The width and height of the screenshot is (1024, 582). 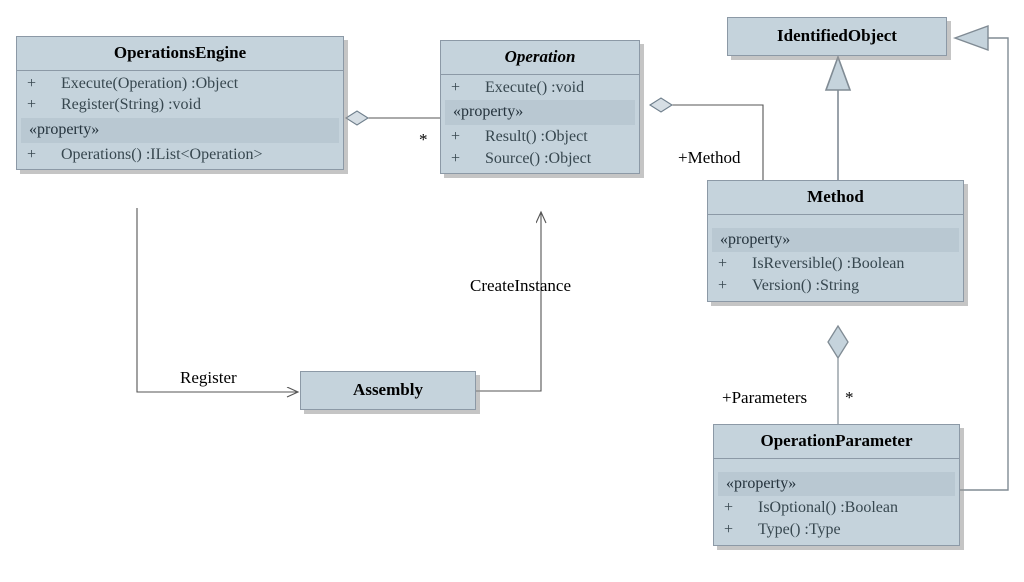 I want to click on member-row: + Register(String) :void, so click(x=180, y=105).